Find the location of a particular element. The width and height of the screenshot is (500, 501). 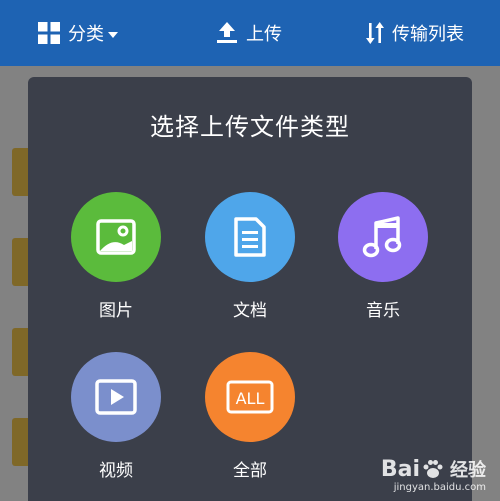

upload-button: 上传 is located at coordinates (249, 33).